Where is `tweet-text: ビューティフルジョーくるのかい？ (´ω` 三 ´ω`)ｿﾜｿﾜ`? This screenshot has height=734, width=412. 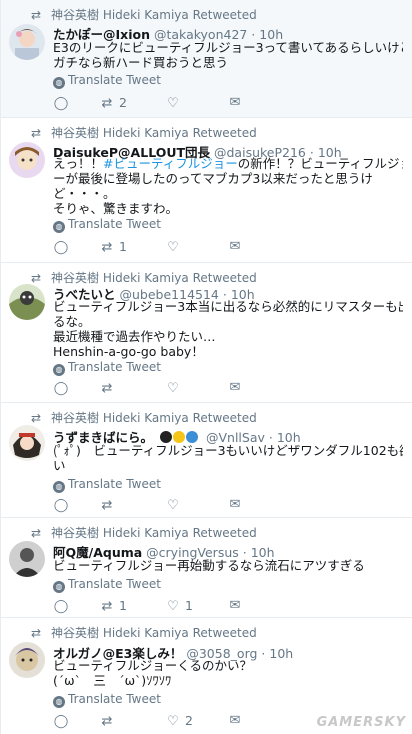 tweet-text: ビューティフルジョーくるのかい？ (´ω` 三 ´ω`)ｿﾜｿﾜ is located at coordinates (153, 673).